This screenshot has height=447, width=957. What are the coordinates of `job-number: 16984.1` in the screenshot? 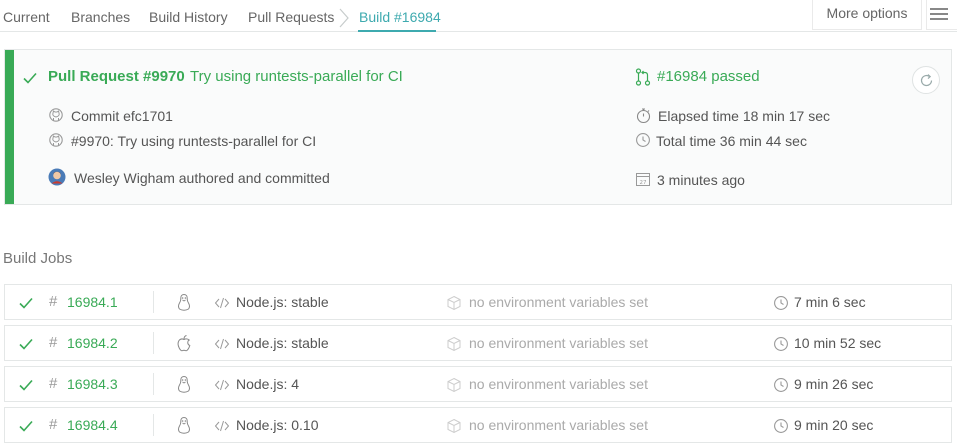 It's located at (92, 302).